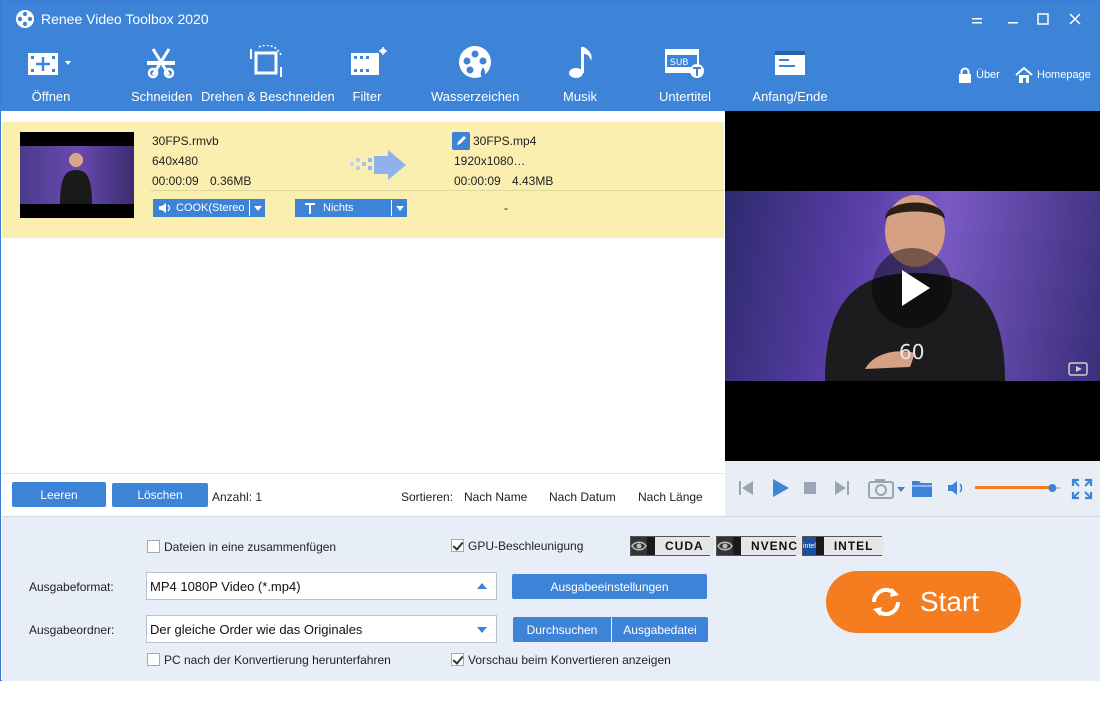 The image size is (1100, 726). Describe the element at coordinates (49, 64) in the screenshot. I see `add-video-icon` at that location.